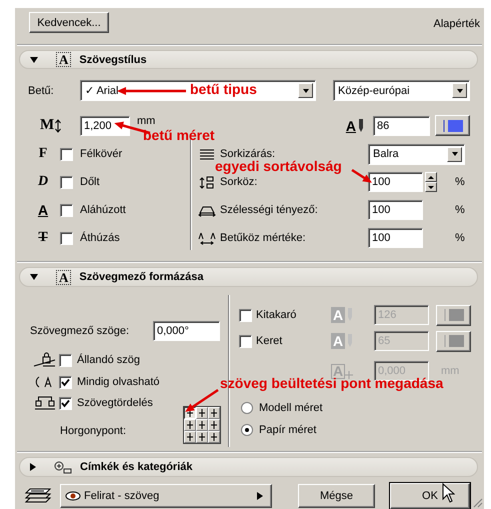 The width and height of the screenshot is (491, 509). I want to click on charset-dropdown: Közép-európai, so click(401, 91).